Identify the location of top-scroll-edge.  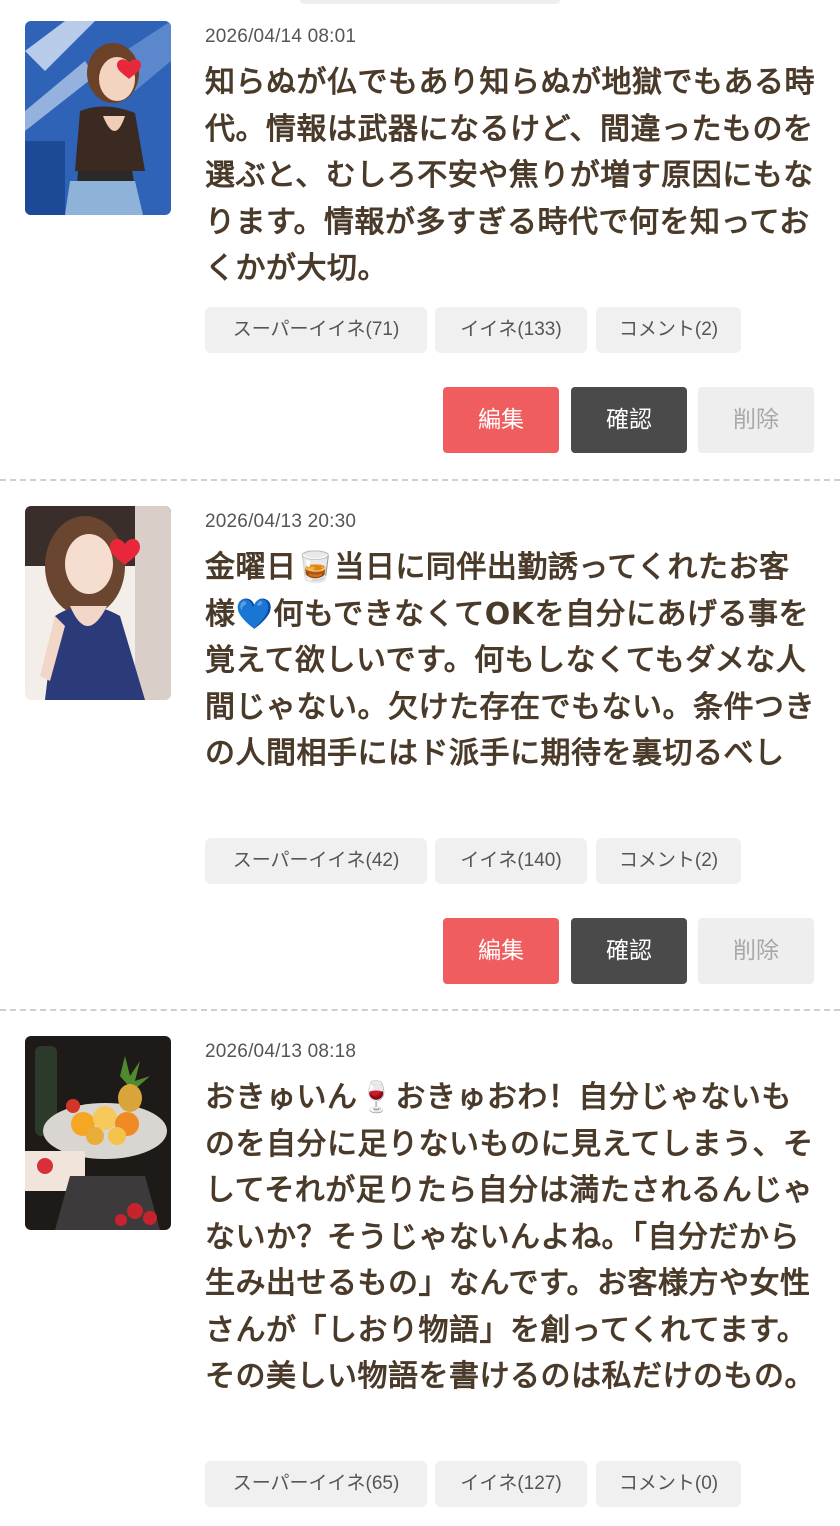
(430, 2).